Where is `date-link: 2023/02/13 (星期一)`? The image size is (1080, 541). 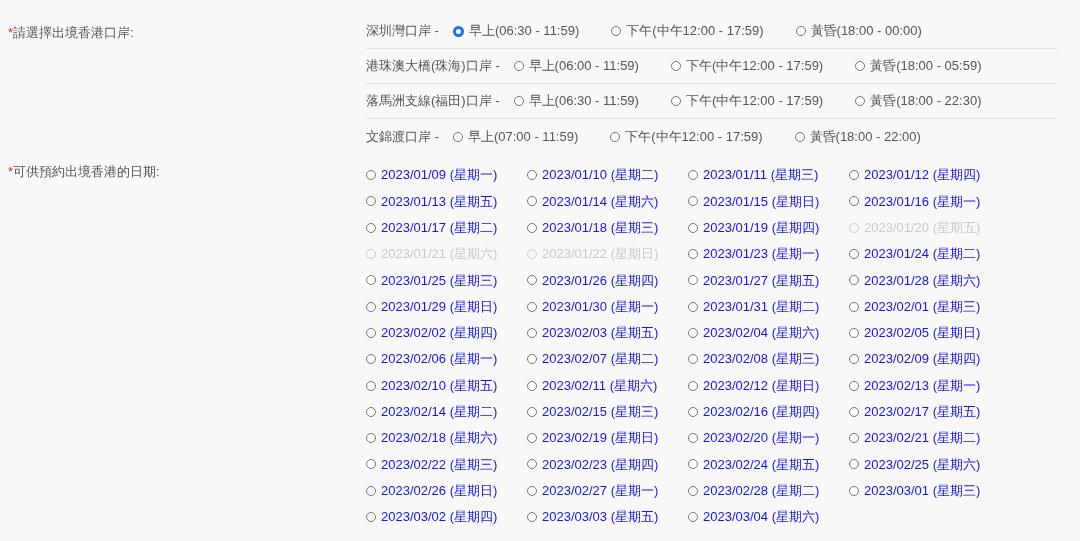
date-link: 2023/02/13 (星期一) is located at coordinates (922, 385).